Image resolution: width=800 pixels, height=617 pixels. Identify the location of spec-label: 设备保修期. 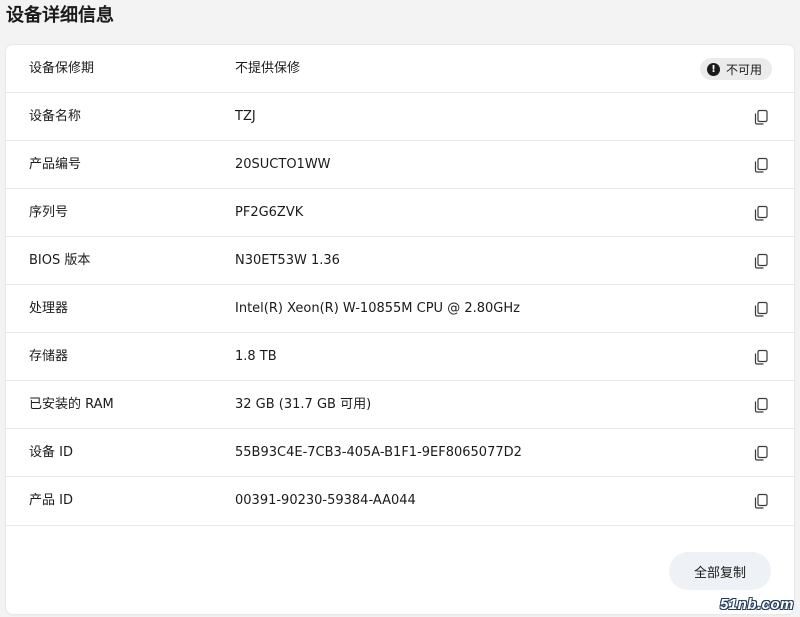
(62, 68).